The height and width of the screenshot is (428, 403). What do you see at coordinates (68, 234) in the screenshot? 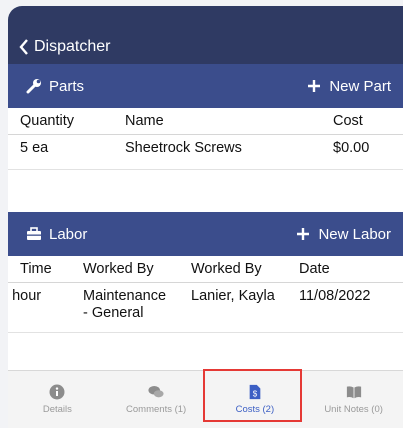
I see `labor-title-label: Labor` at bounding box center [68, 234].